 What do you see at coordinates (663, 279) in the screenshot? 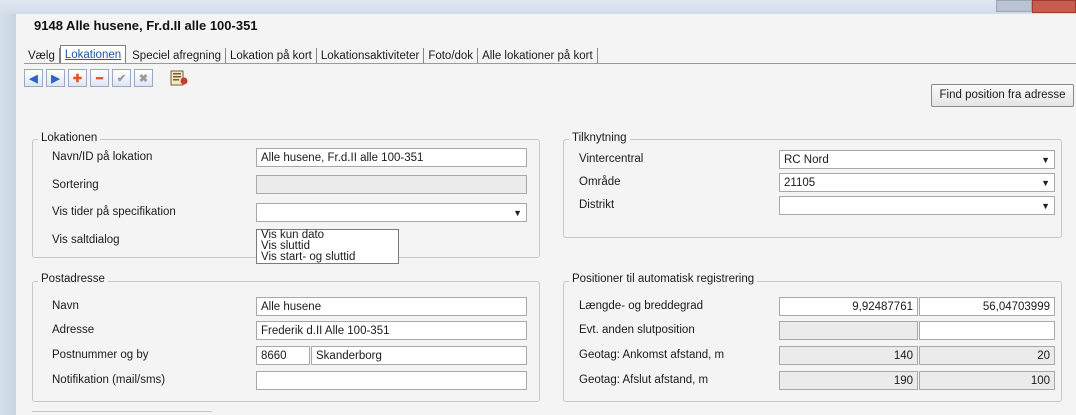
I see `positioner-legend: Positioner til automatisk registrering` at bounding box center [663, 279].